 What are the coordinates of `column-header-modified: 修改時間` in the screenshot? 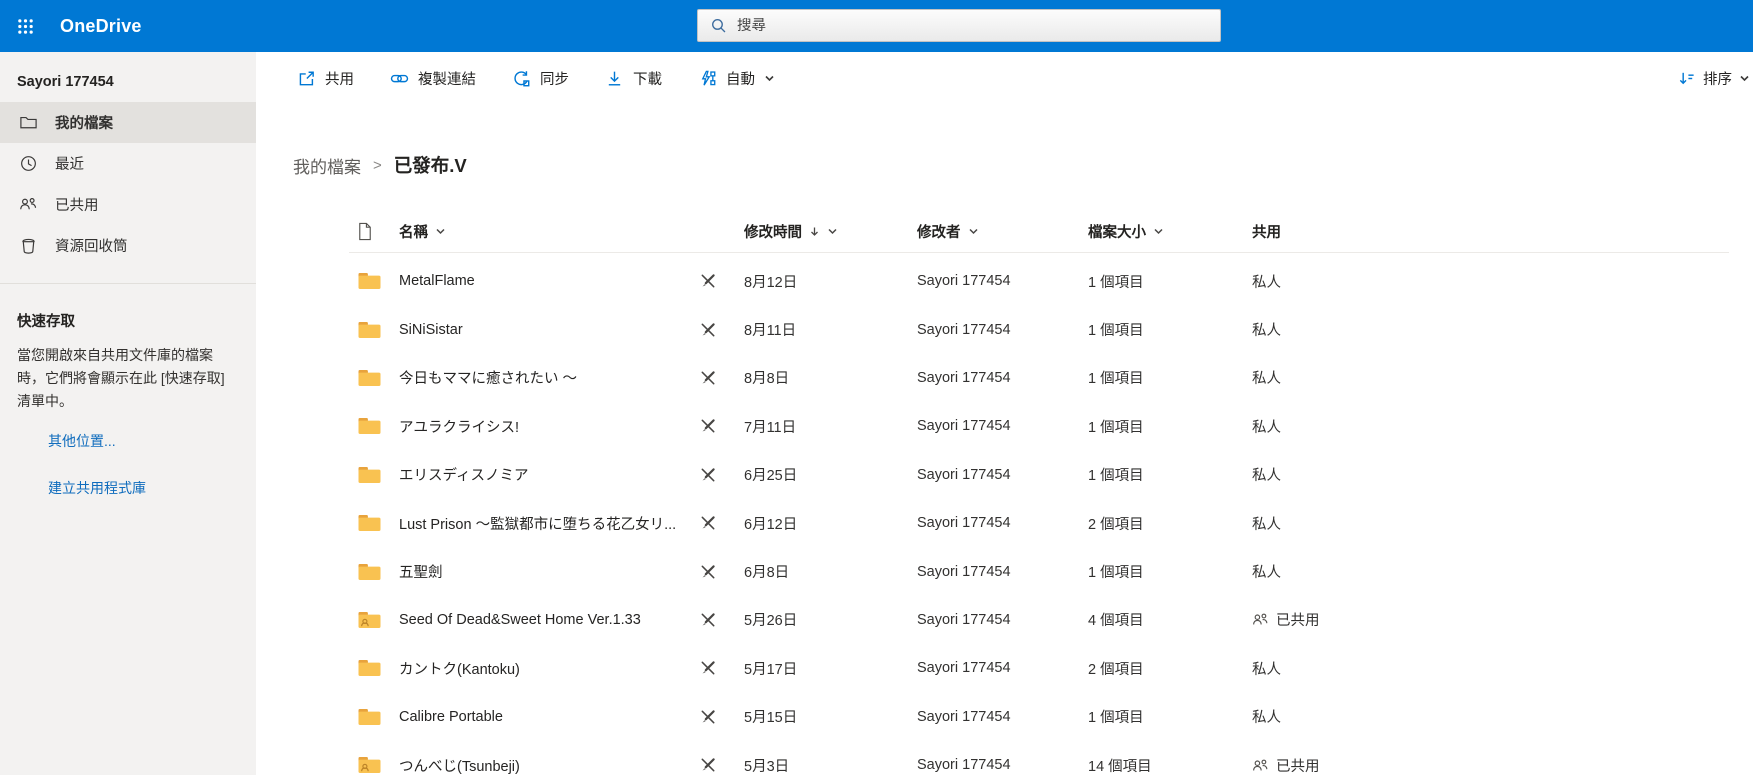 It's located at (819, 231).